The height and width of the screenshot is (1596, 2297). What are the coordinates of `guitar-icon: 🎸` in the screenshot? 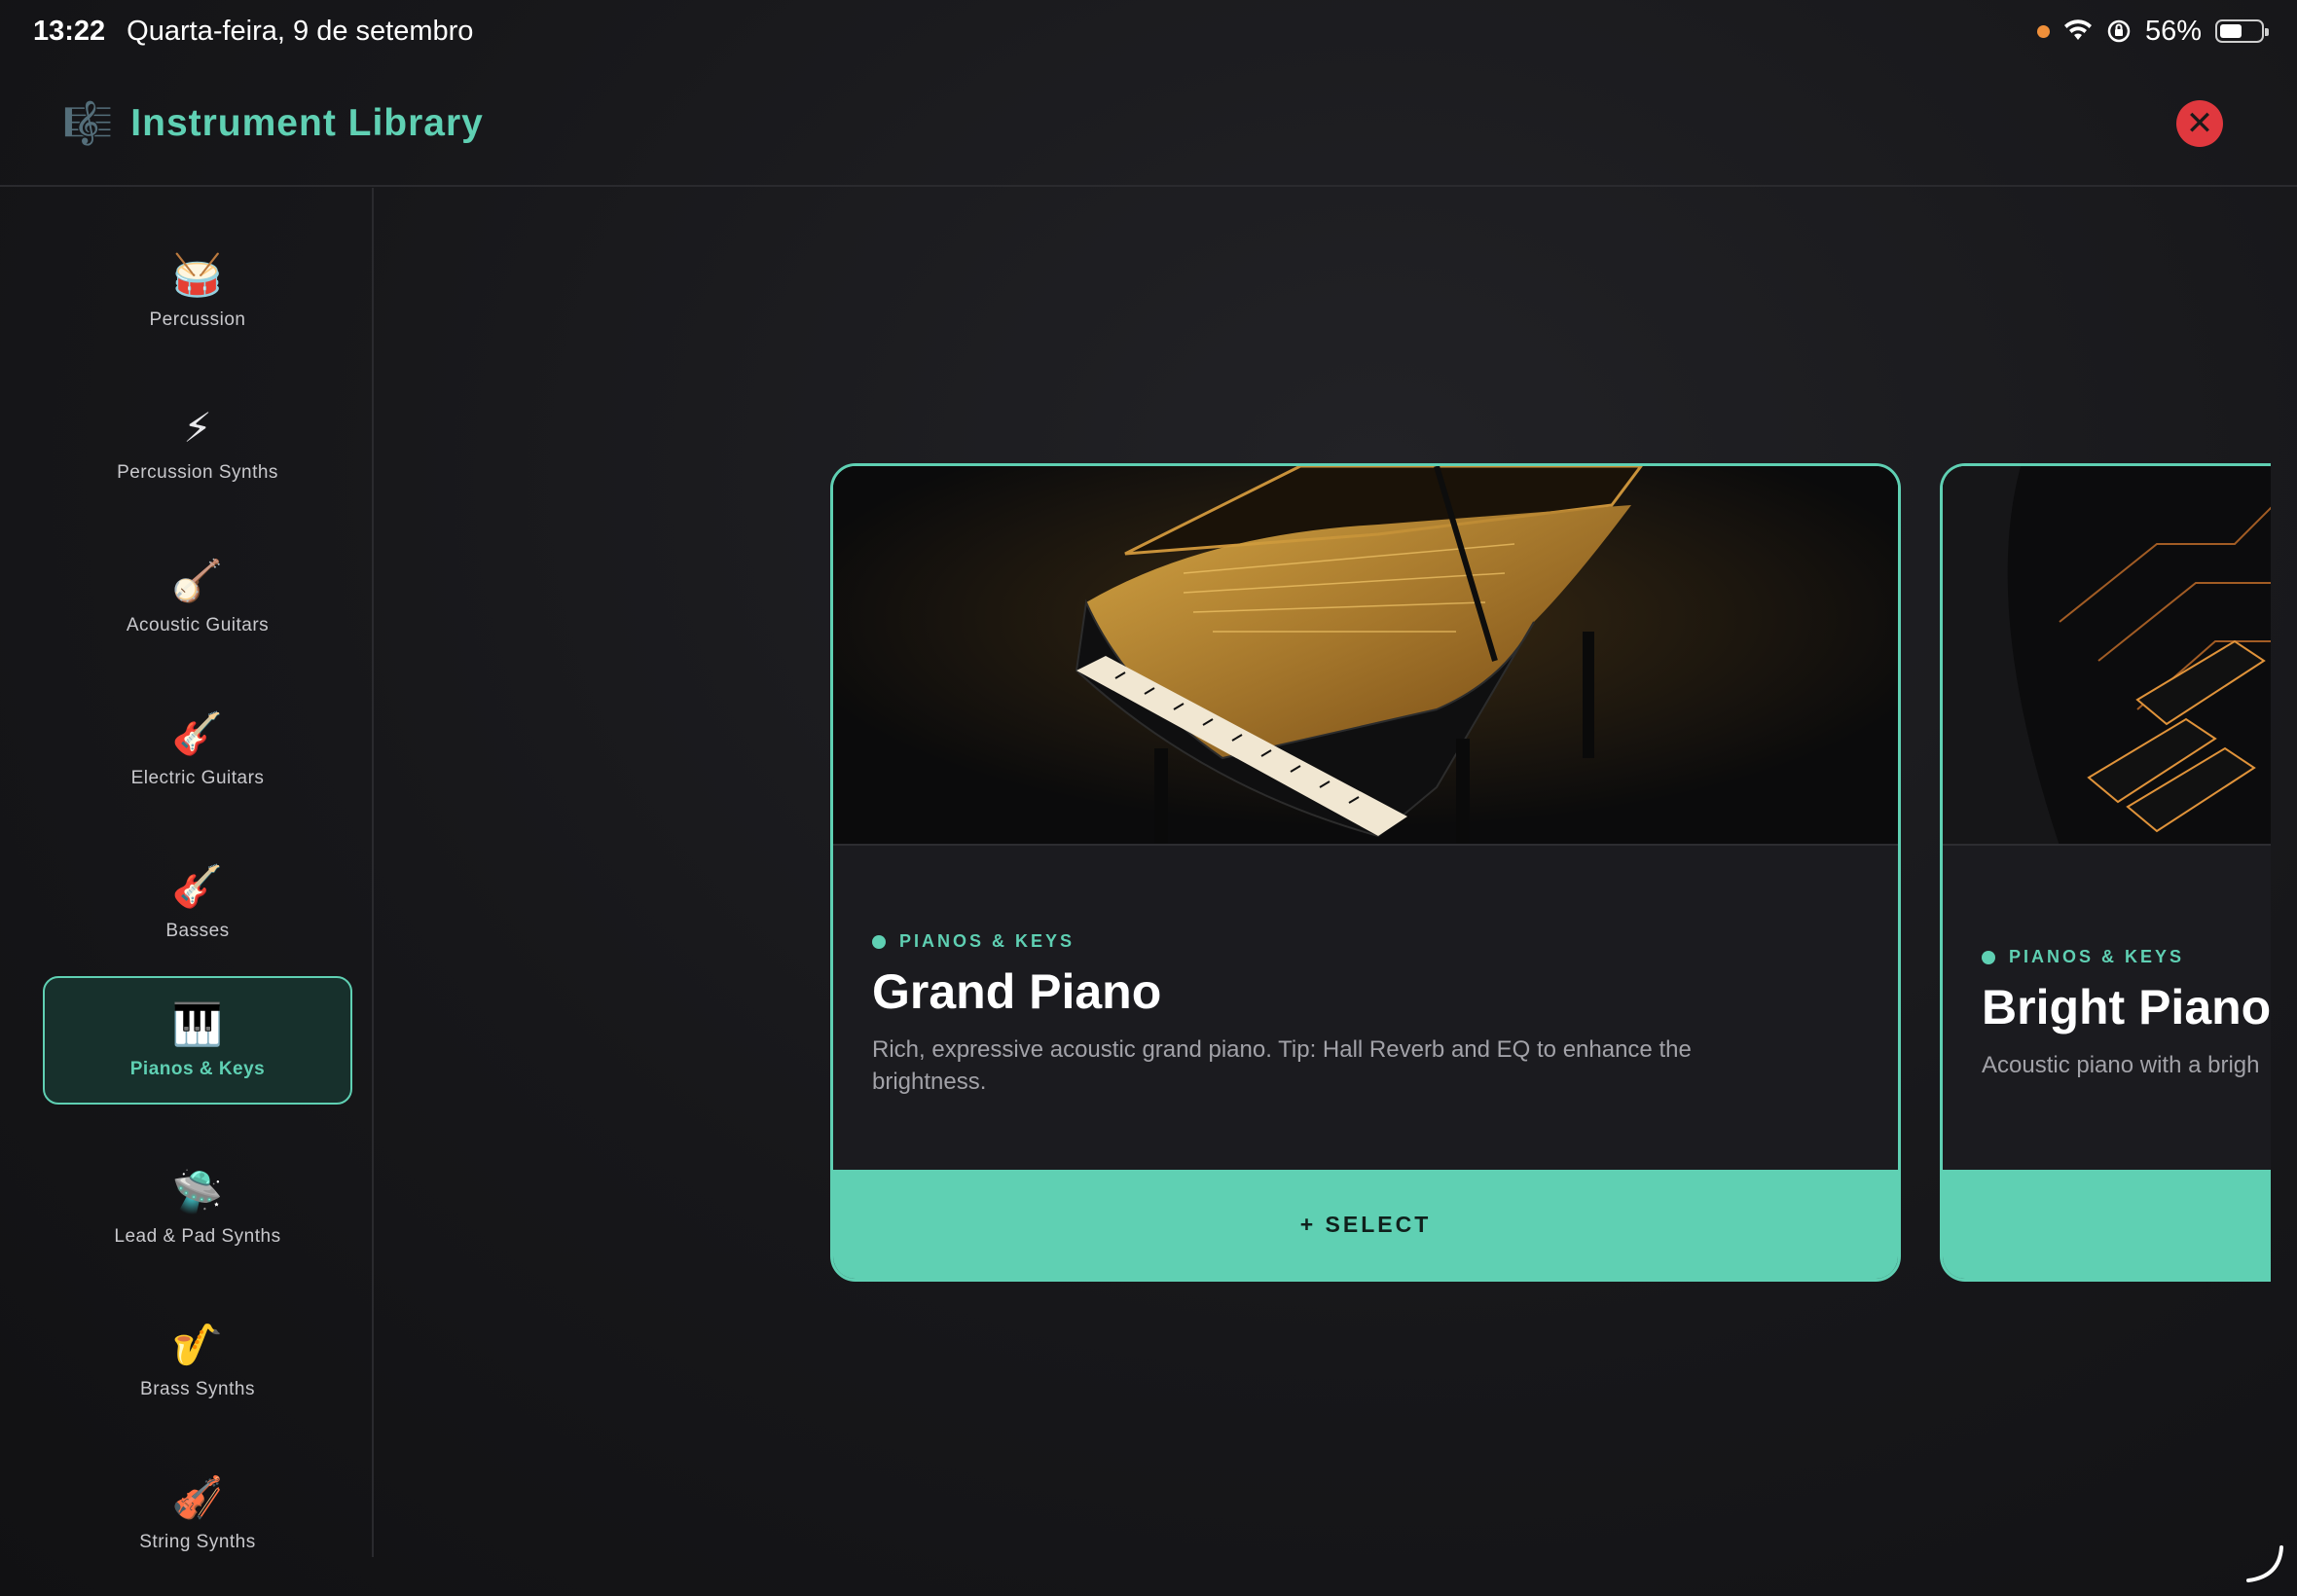 It's located at (197, 733).